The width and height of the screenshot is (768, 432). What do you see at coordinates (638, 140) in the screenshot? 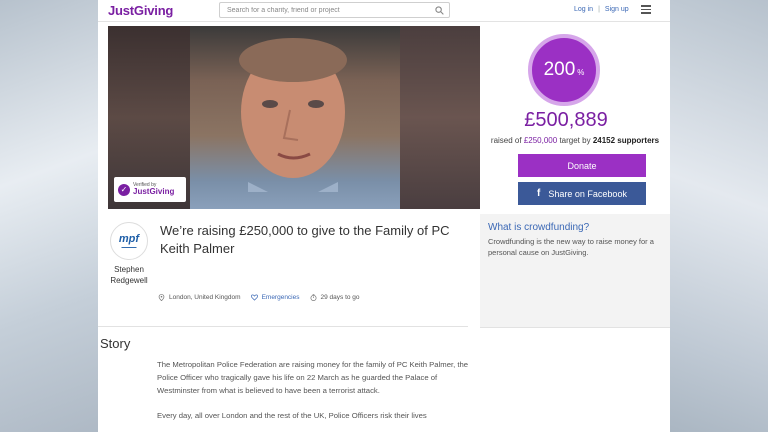
I see `supporters-label: supporters` at bounding box center [638, 140].